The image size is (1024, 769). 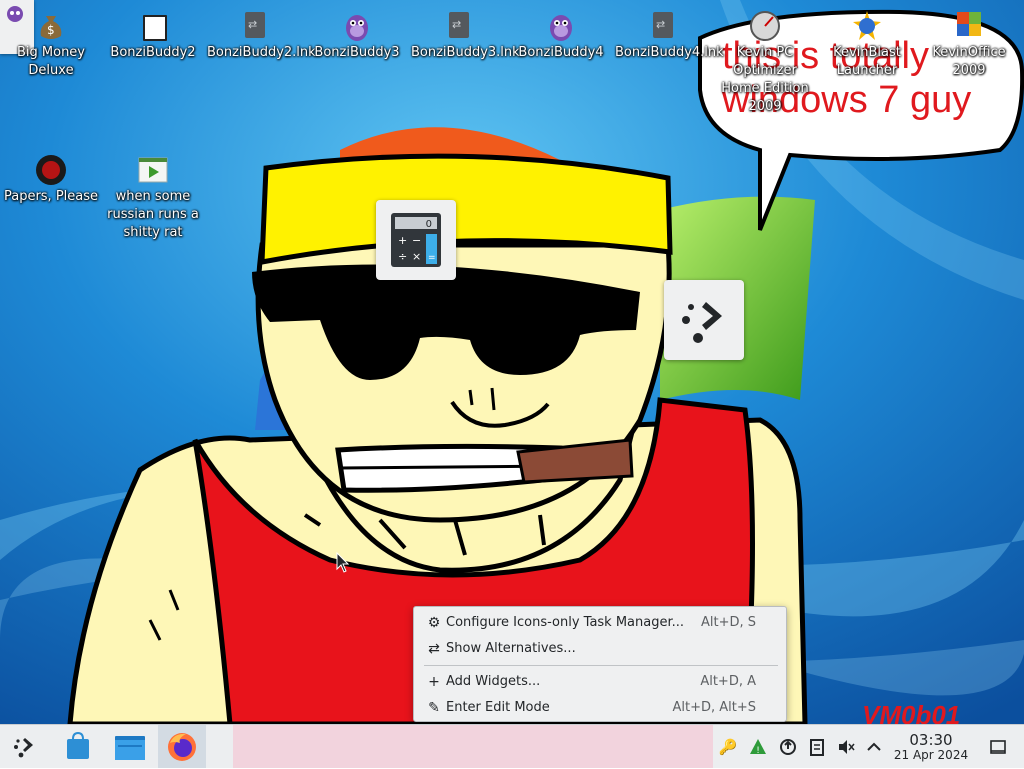 I want to click on desktop-icon-label: Kevin PC Optimizer Home Edition 2009, so click(x=765, y=79).